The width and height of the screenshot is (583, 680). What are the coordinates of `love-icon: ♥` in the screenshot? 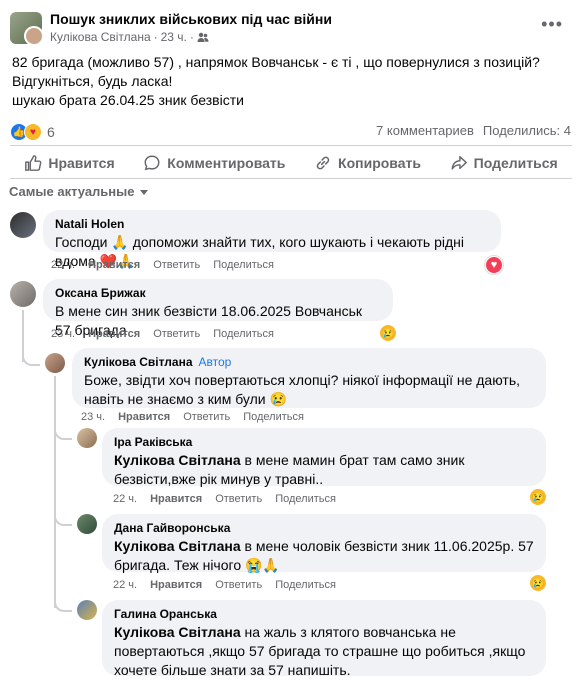 It's located at (494, 265).